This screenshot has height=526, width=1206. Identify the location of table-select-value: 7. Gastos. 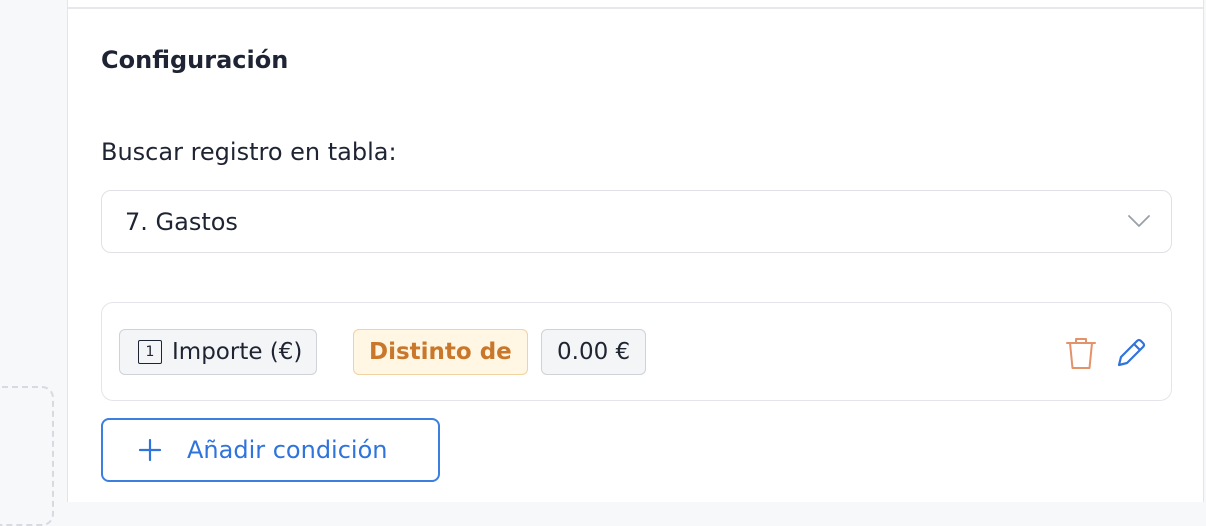
(181, 221).